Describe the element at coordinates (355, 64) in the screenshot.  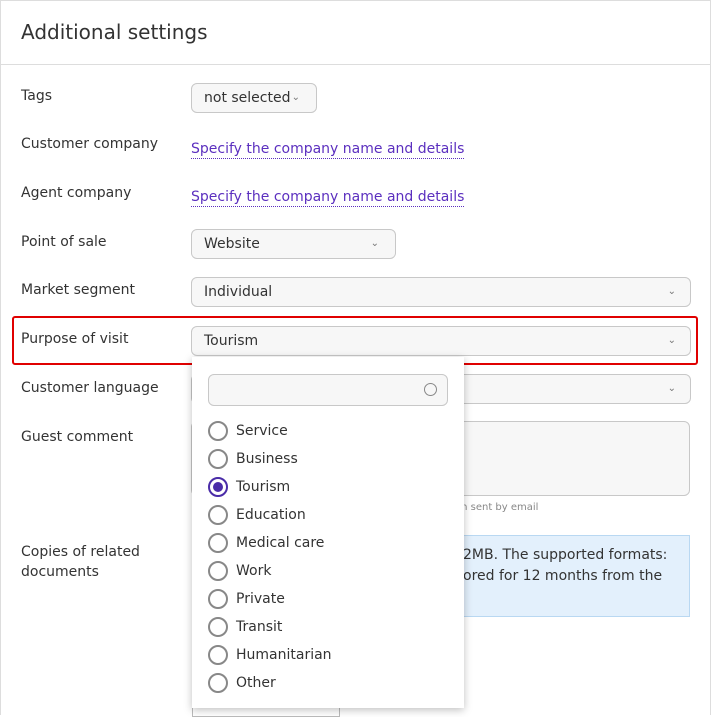
I see `divider` at that location.